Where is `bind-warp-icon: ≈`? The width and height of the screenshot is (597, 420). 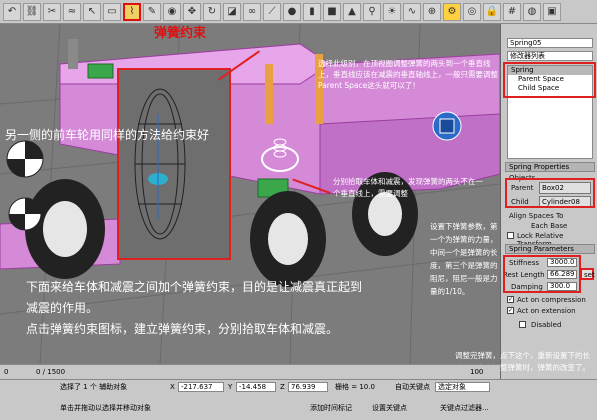 bind-warp-icon: ≈ is located at coordinates (72, 11).